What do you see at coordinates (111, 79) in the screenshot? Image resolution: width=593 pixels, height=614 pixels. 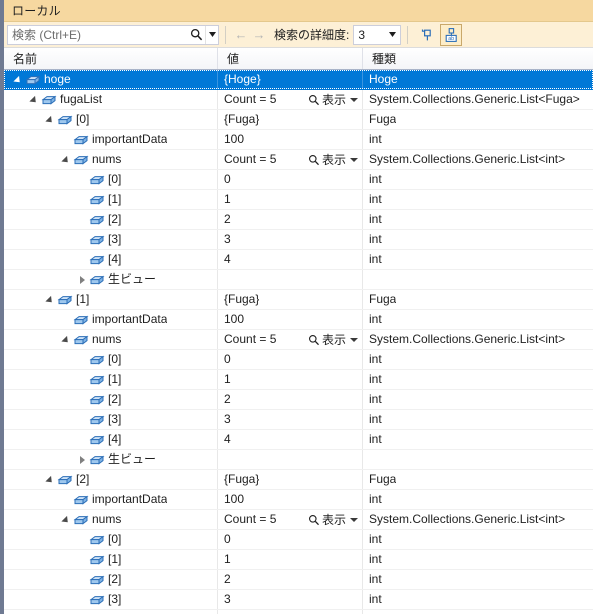 I see `tree-row-name-cell: hoge` at bounding box center [111, 79].